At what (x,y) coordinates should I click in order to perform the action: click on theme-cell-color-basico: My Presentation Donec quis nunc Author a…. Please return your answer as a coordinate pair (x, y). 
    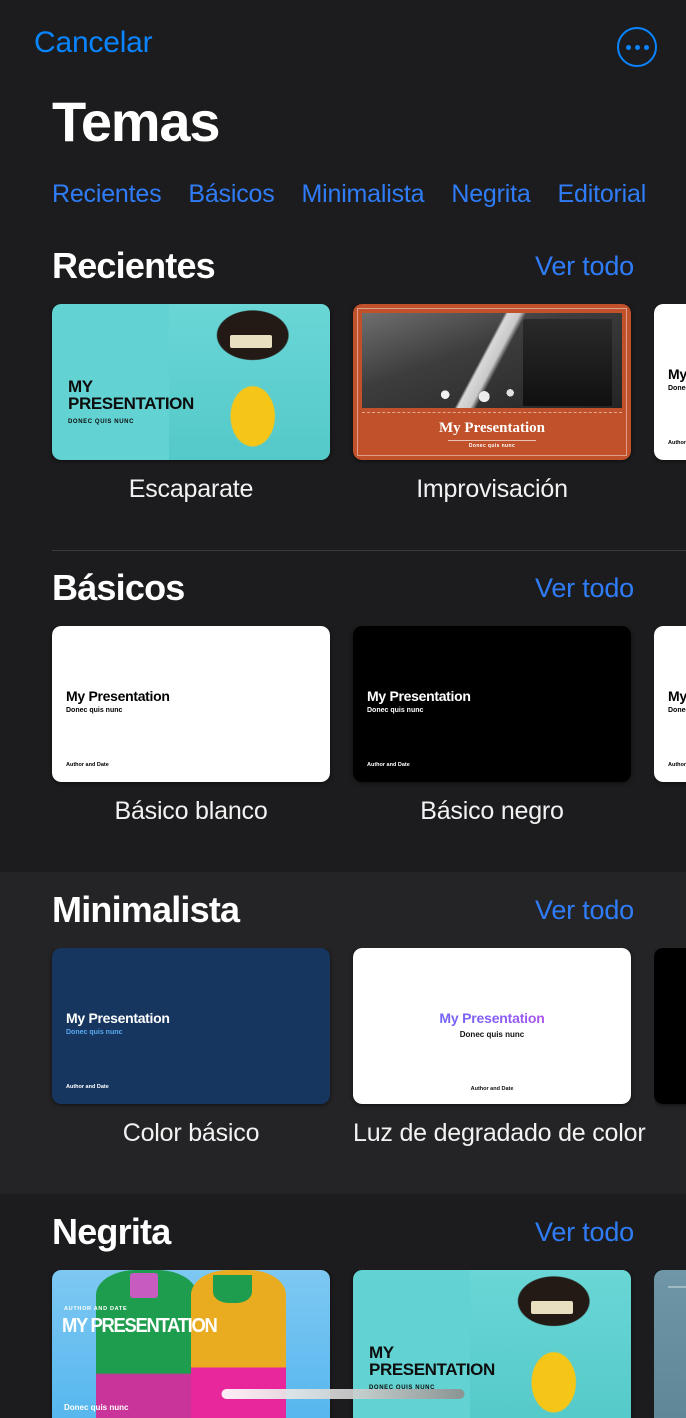
    Looking at the image, I should click on (191, 1048).